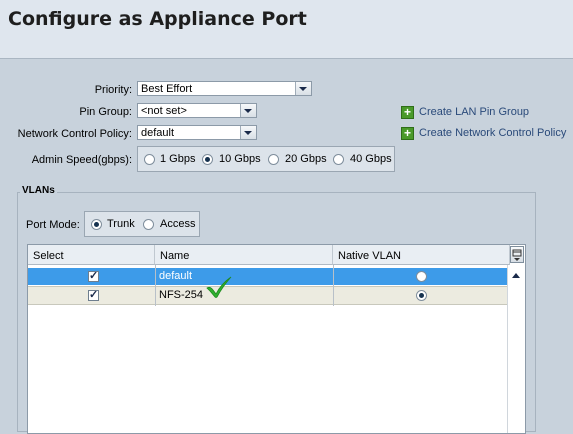  I want to click on access-radio, so click(148, 224).